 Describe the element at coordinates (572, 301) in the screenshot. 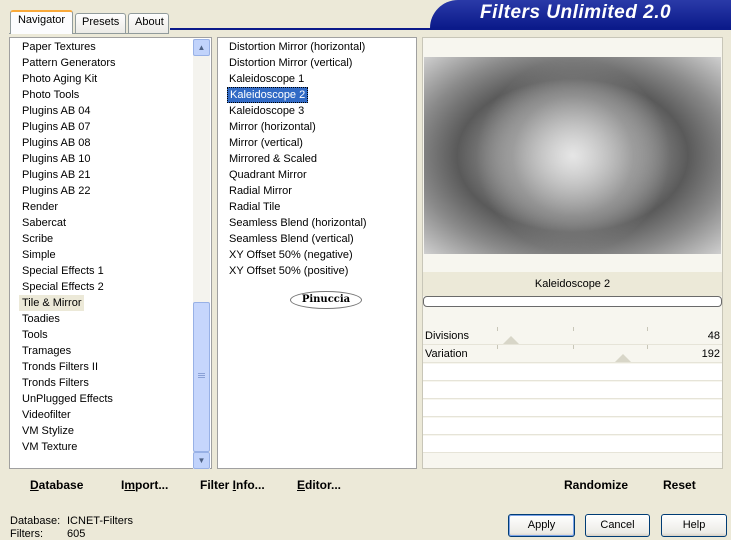

I see `progress-bar` at that location.